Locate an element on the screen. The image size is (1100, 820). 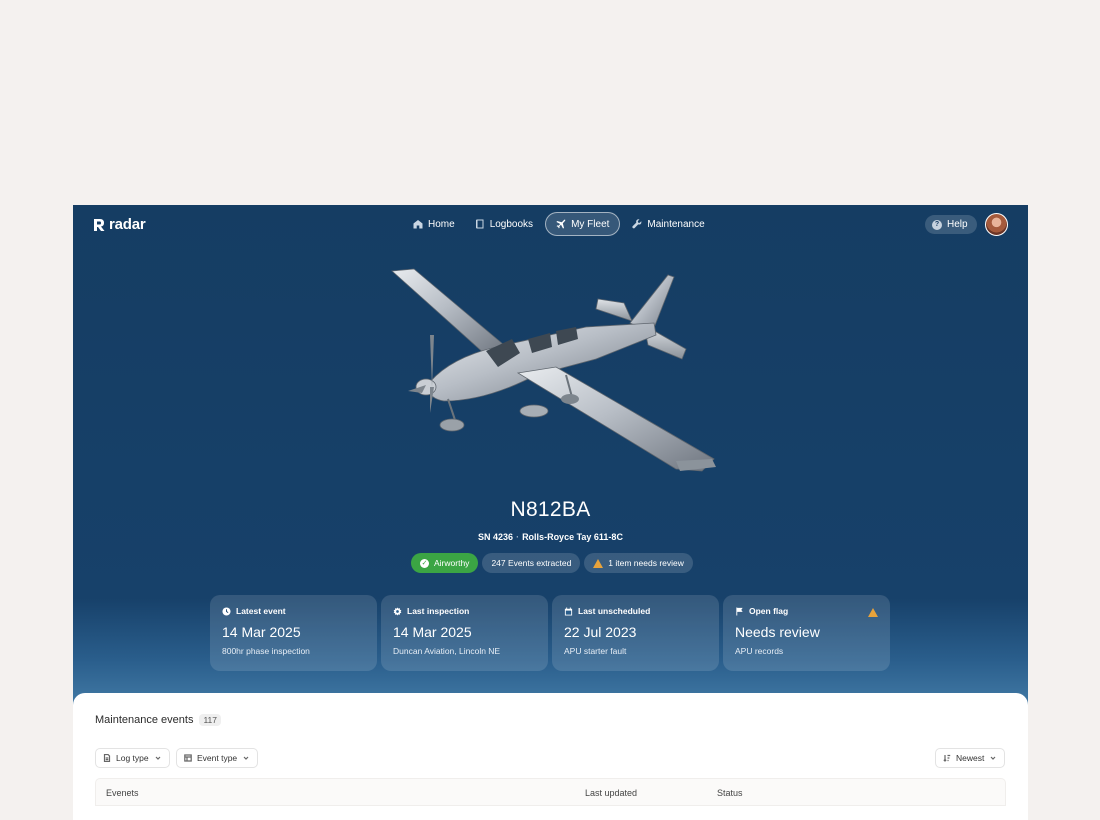
card-subtext: APU starter fault is located at coordinates (595, 651).